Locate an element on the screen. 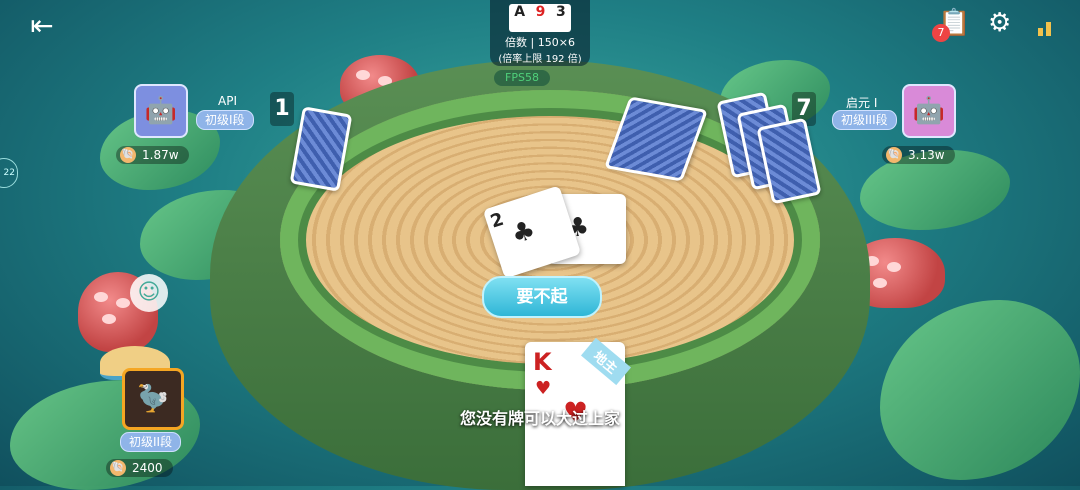 The width and height of the screenshot is (1080, 490). coins-self: 🐚 2400 is located at coordinates (139, 468).